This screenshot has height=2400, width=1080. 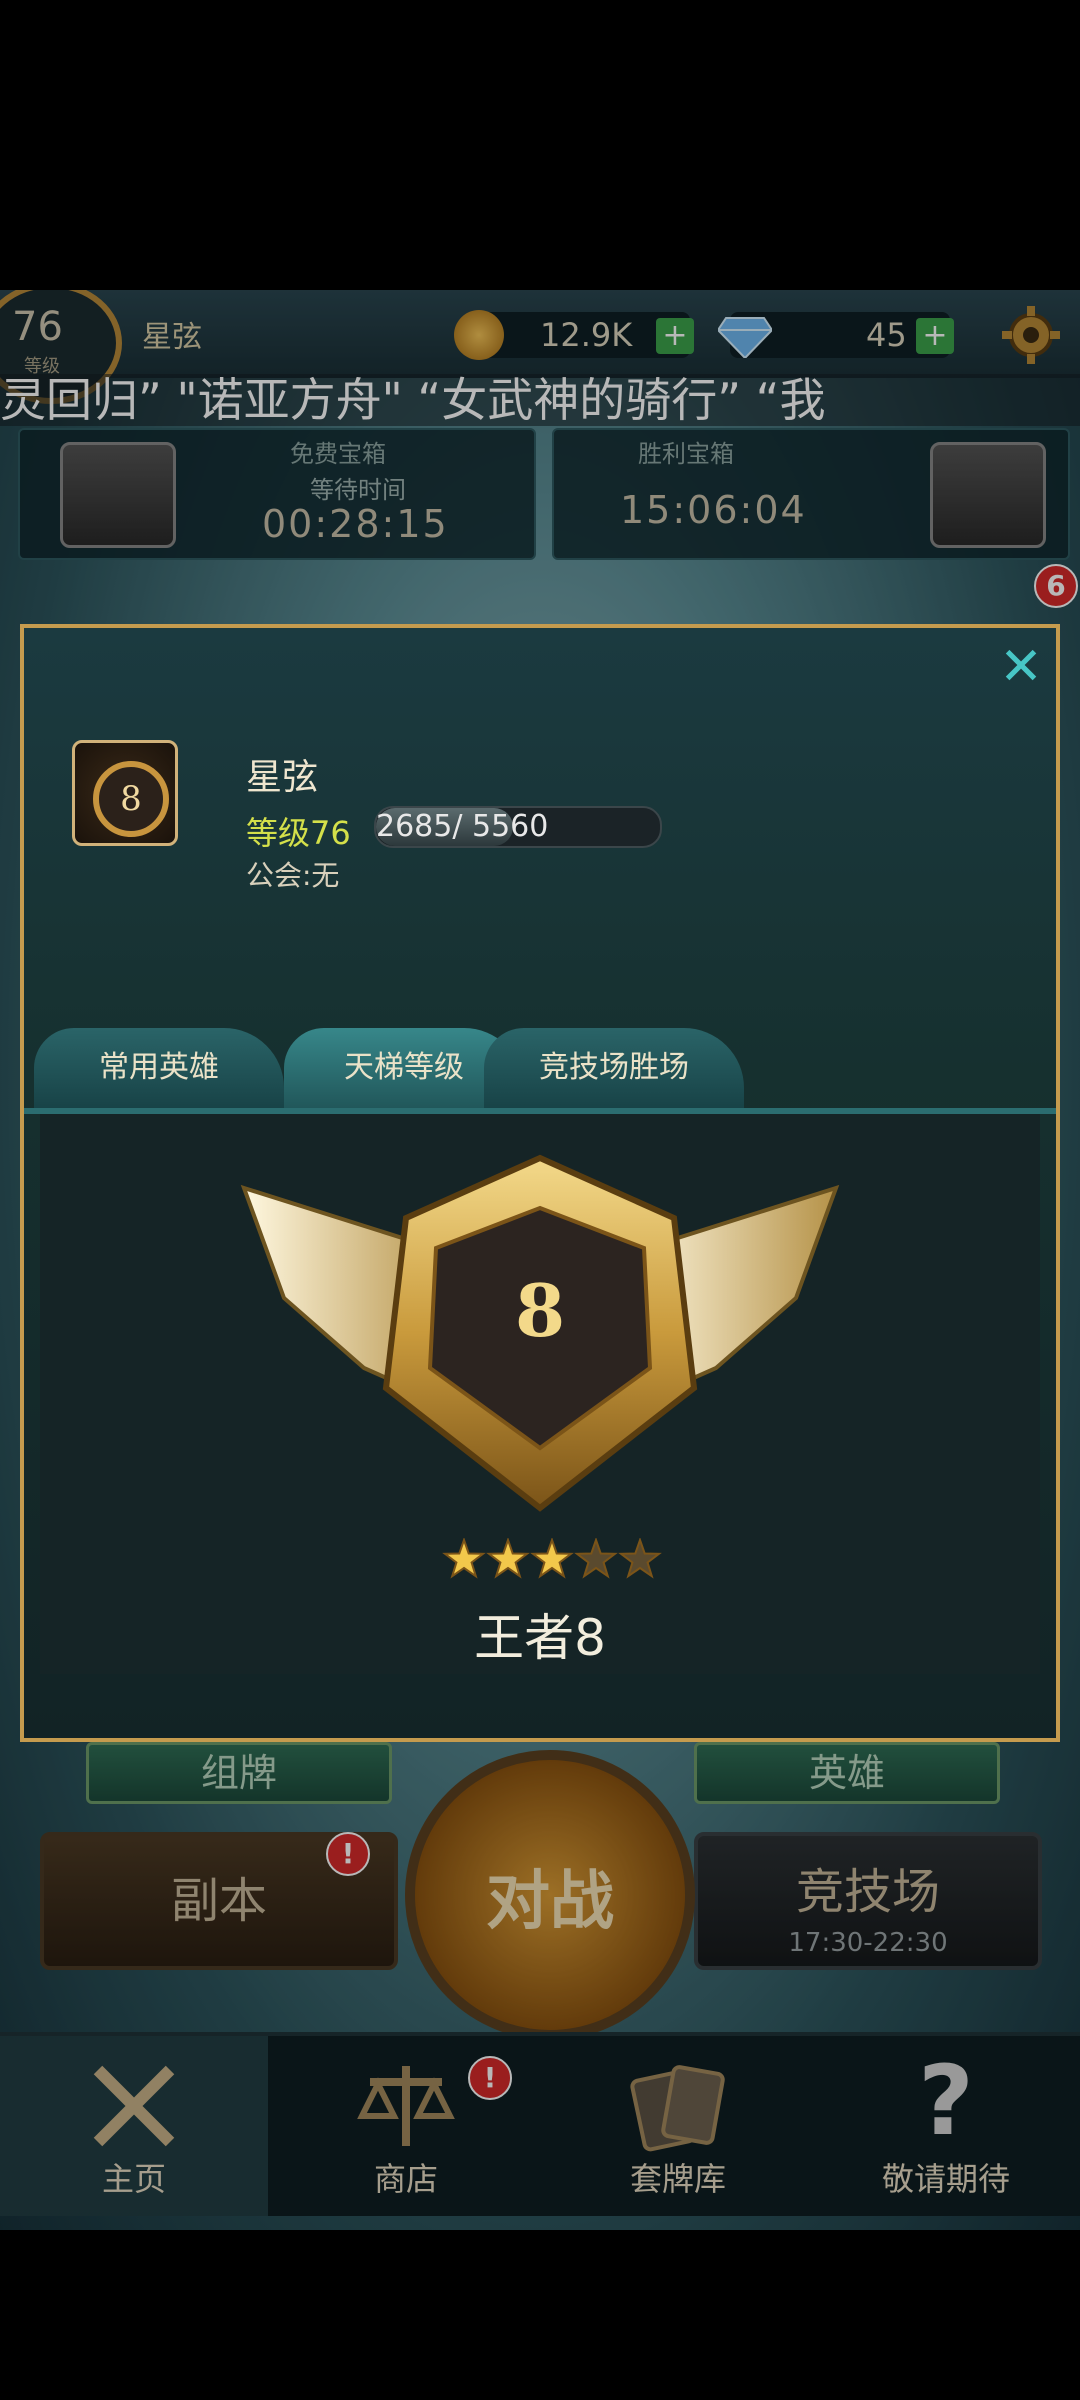 I want to click on player-avatar: 8, so click(x=125, y=793).